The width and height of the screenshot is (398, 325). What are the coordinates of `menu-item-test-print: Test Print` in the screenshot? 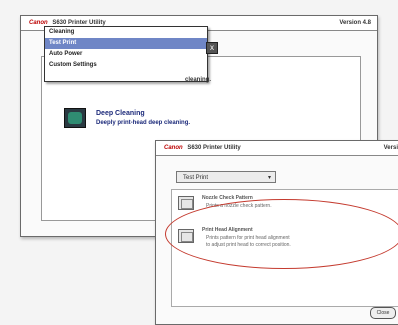 It's located at (126, 43).